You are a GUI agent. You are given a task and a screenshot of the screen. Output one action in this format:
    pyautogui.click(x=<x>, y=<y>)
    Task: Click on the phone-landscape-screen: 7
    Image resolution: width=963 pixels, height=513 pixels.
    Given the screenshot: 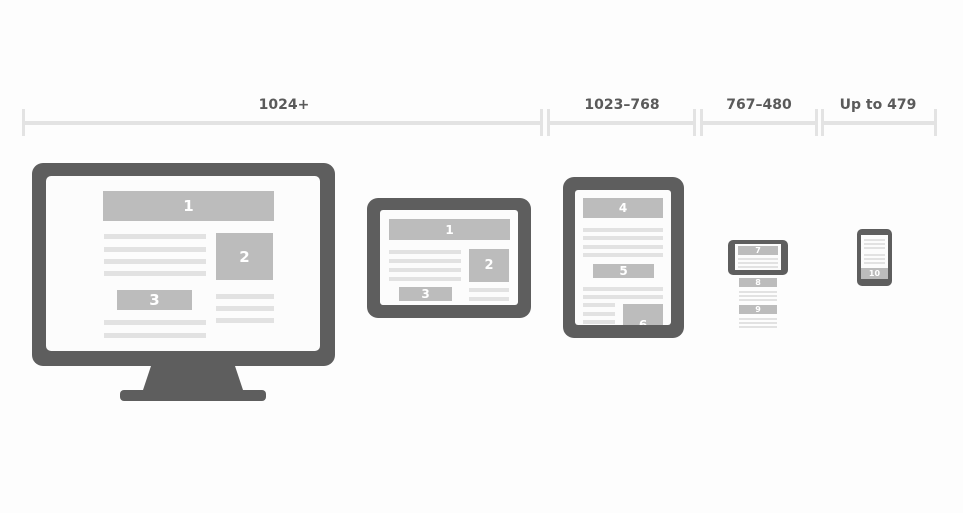 What is the action you would take?
    pyautogui.click(x=758, y=257)
    